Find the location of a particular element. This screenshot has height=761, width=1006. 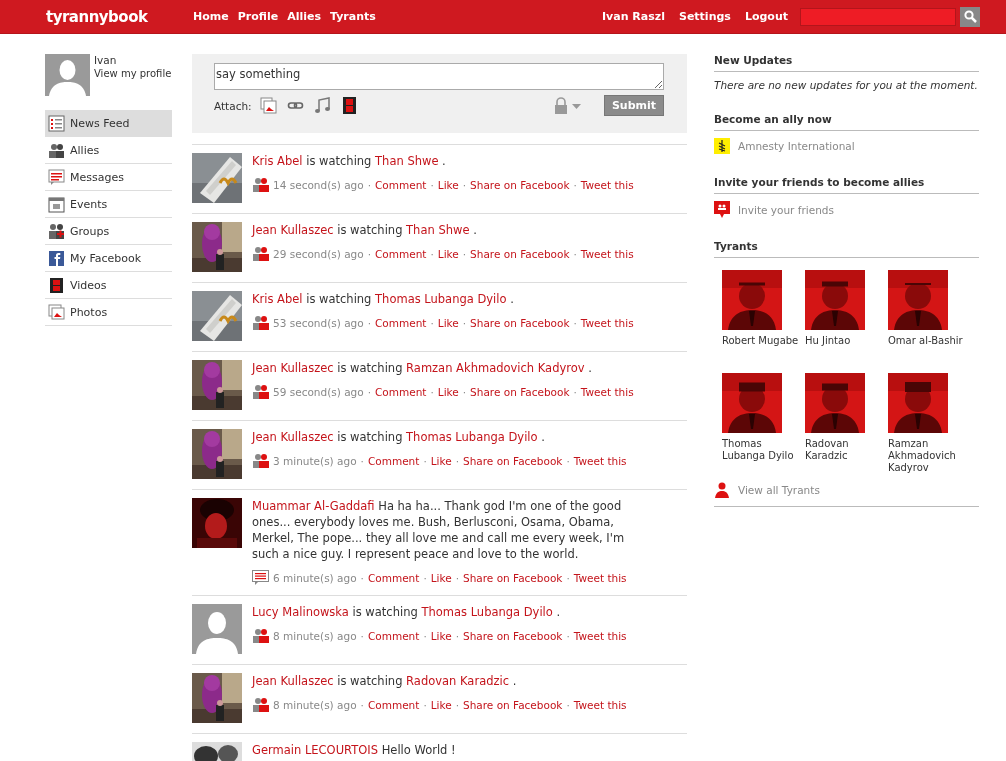

nav-link: Allies is located at coordinates (304, 16).